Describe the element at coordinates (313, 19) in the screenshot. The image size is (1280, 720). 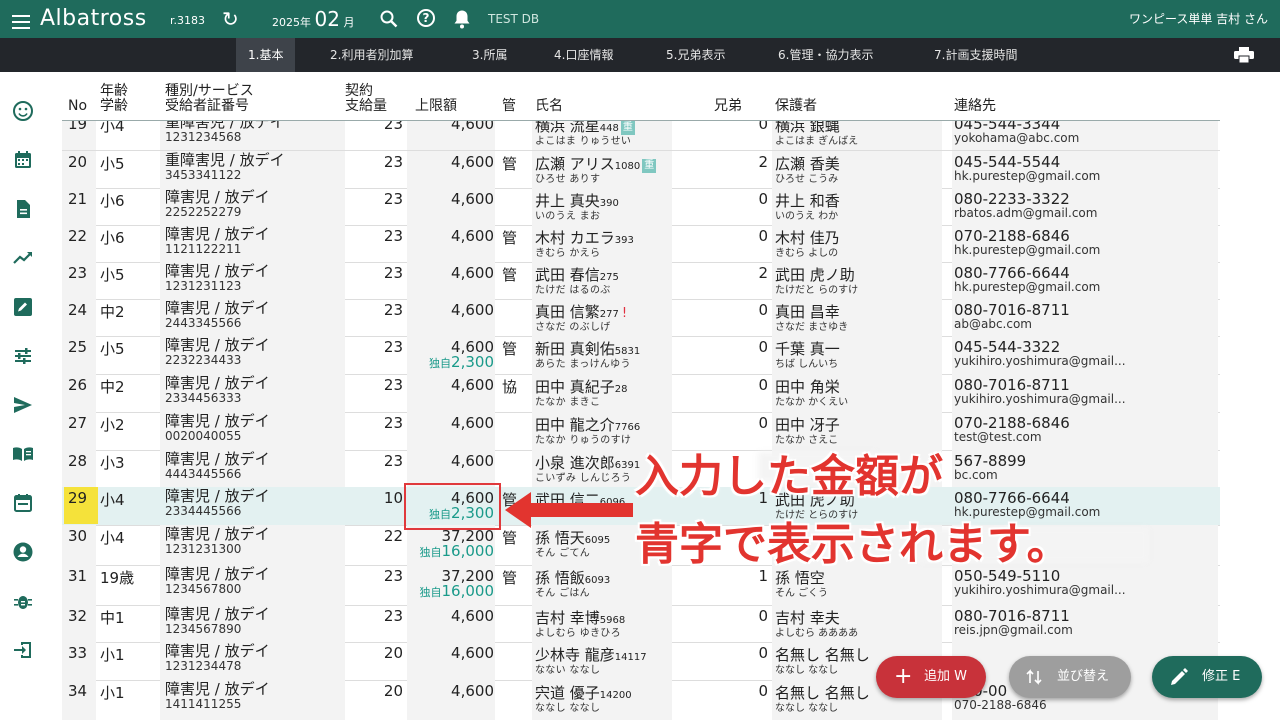
I see `year-month-selector: 2025年 02 月` at that location.